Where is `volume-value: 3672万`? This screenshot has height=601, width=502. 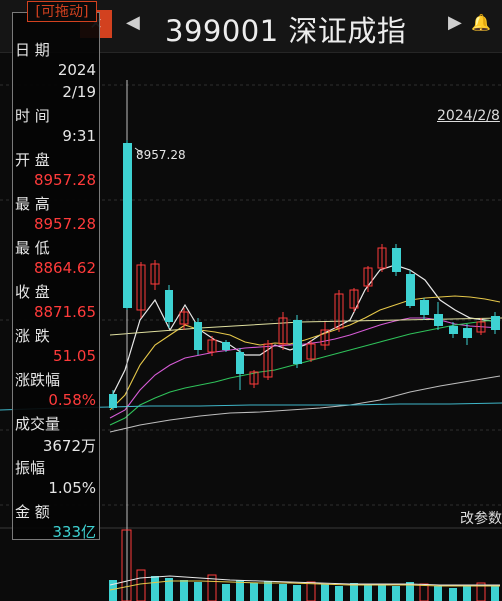
volume-value: 3672万 is located at coordinates (69, 446).